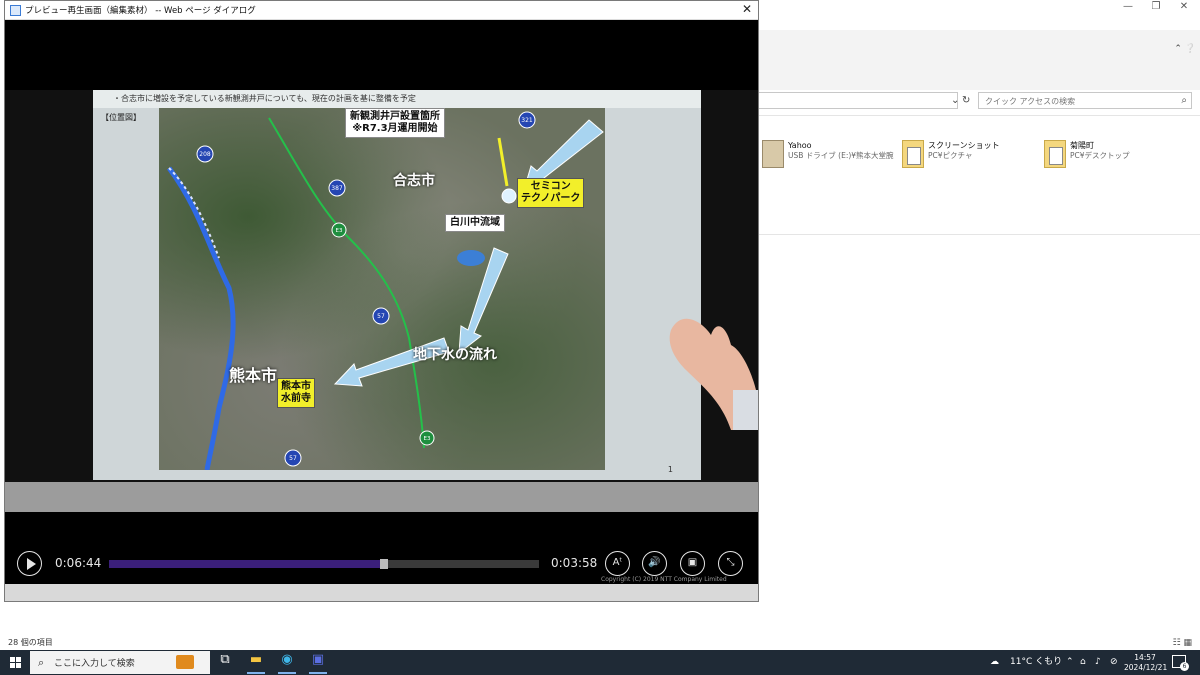 The height and width of the screenshot is (675, 1200). What do you see at coordinates (994, 662) in the screenshot?
I see `weather-icon: ☁` at bounding box center [994, 662].